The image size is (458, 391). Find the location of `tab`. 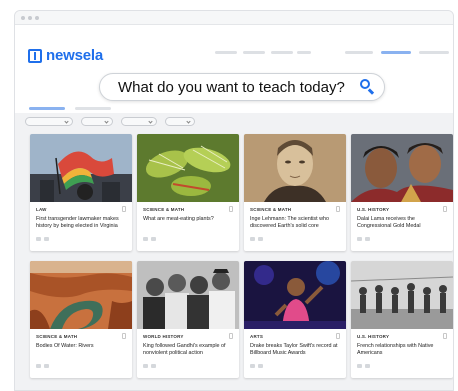

tab is located at coordinates (93, 108).